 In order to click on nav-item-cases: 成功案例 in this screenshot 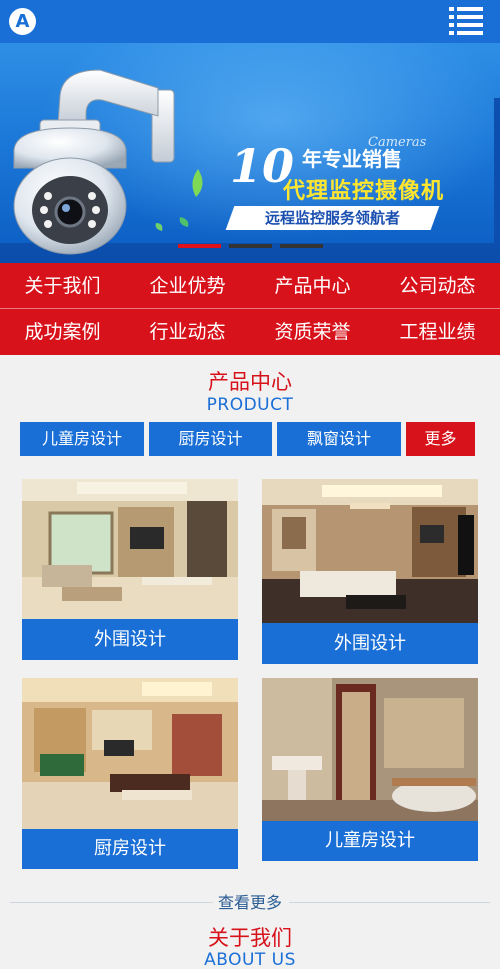, I will do `click(62, 332)`.